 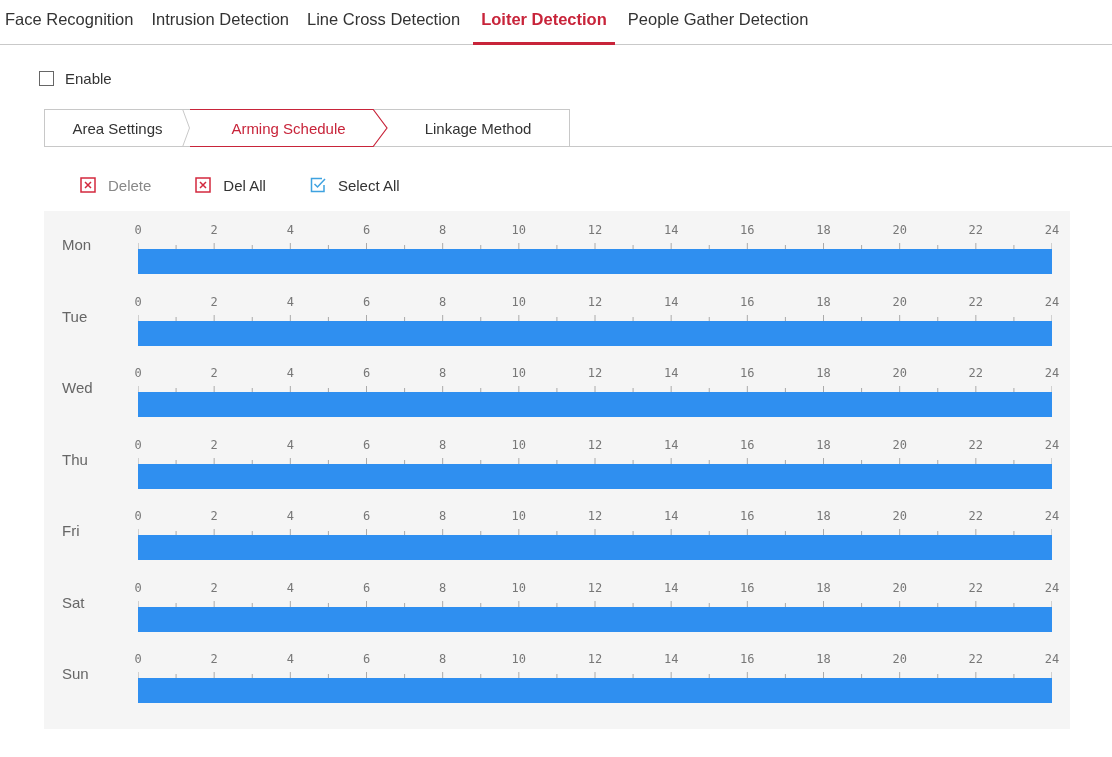 What do you see at coordinates (230, 185) in the screenshot?
I see `delete-button: Del All` at bounding box center [230, 185].